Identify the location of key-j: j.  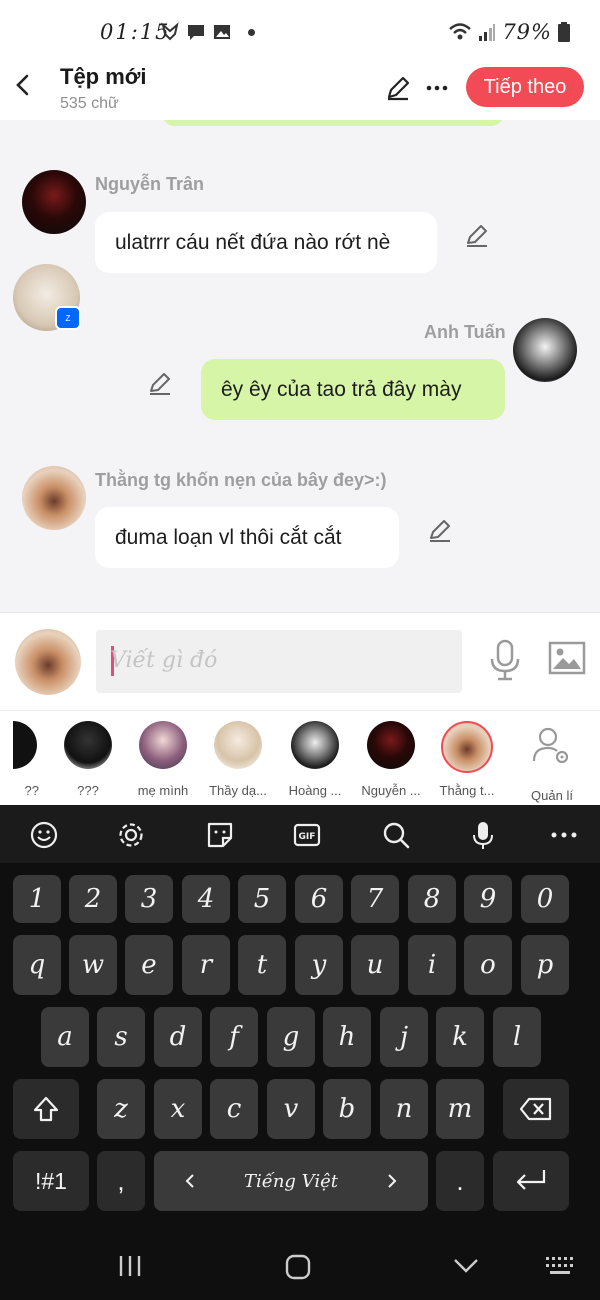
(404, 1037).